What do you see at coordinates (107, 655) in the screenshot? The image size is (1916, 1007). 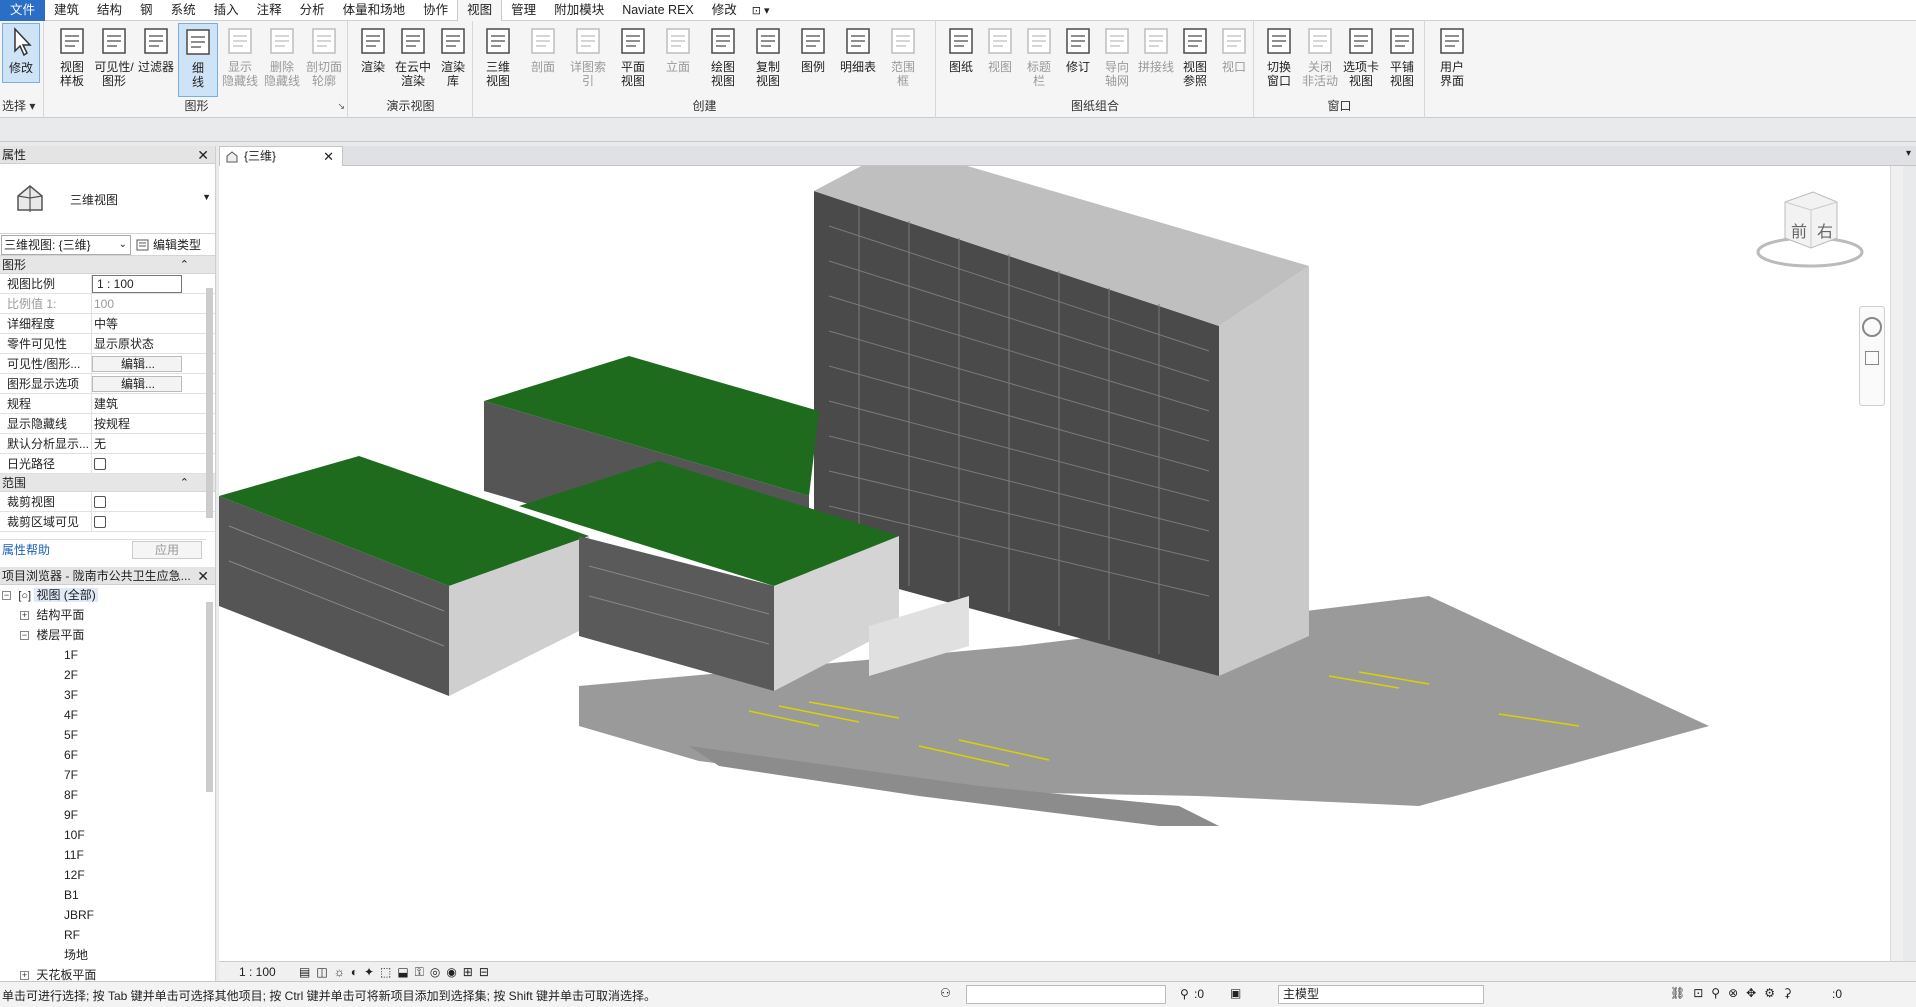 I see `tree-node-level: 1F` at bounding box center [107, 655].